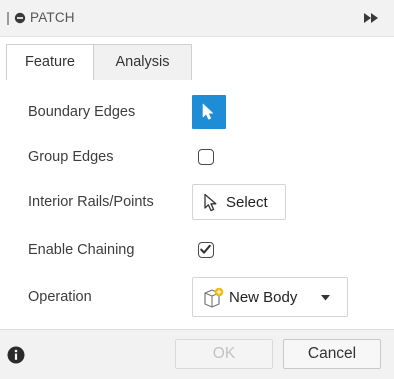 The image size is (394, 379). What do you see at coordinates (196, 250) in the screenshot?
I see `enable-chaining-row: Enable Chaining` at bounding box center [196, 250].